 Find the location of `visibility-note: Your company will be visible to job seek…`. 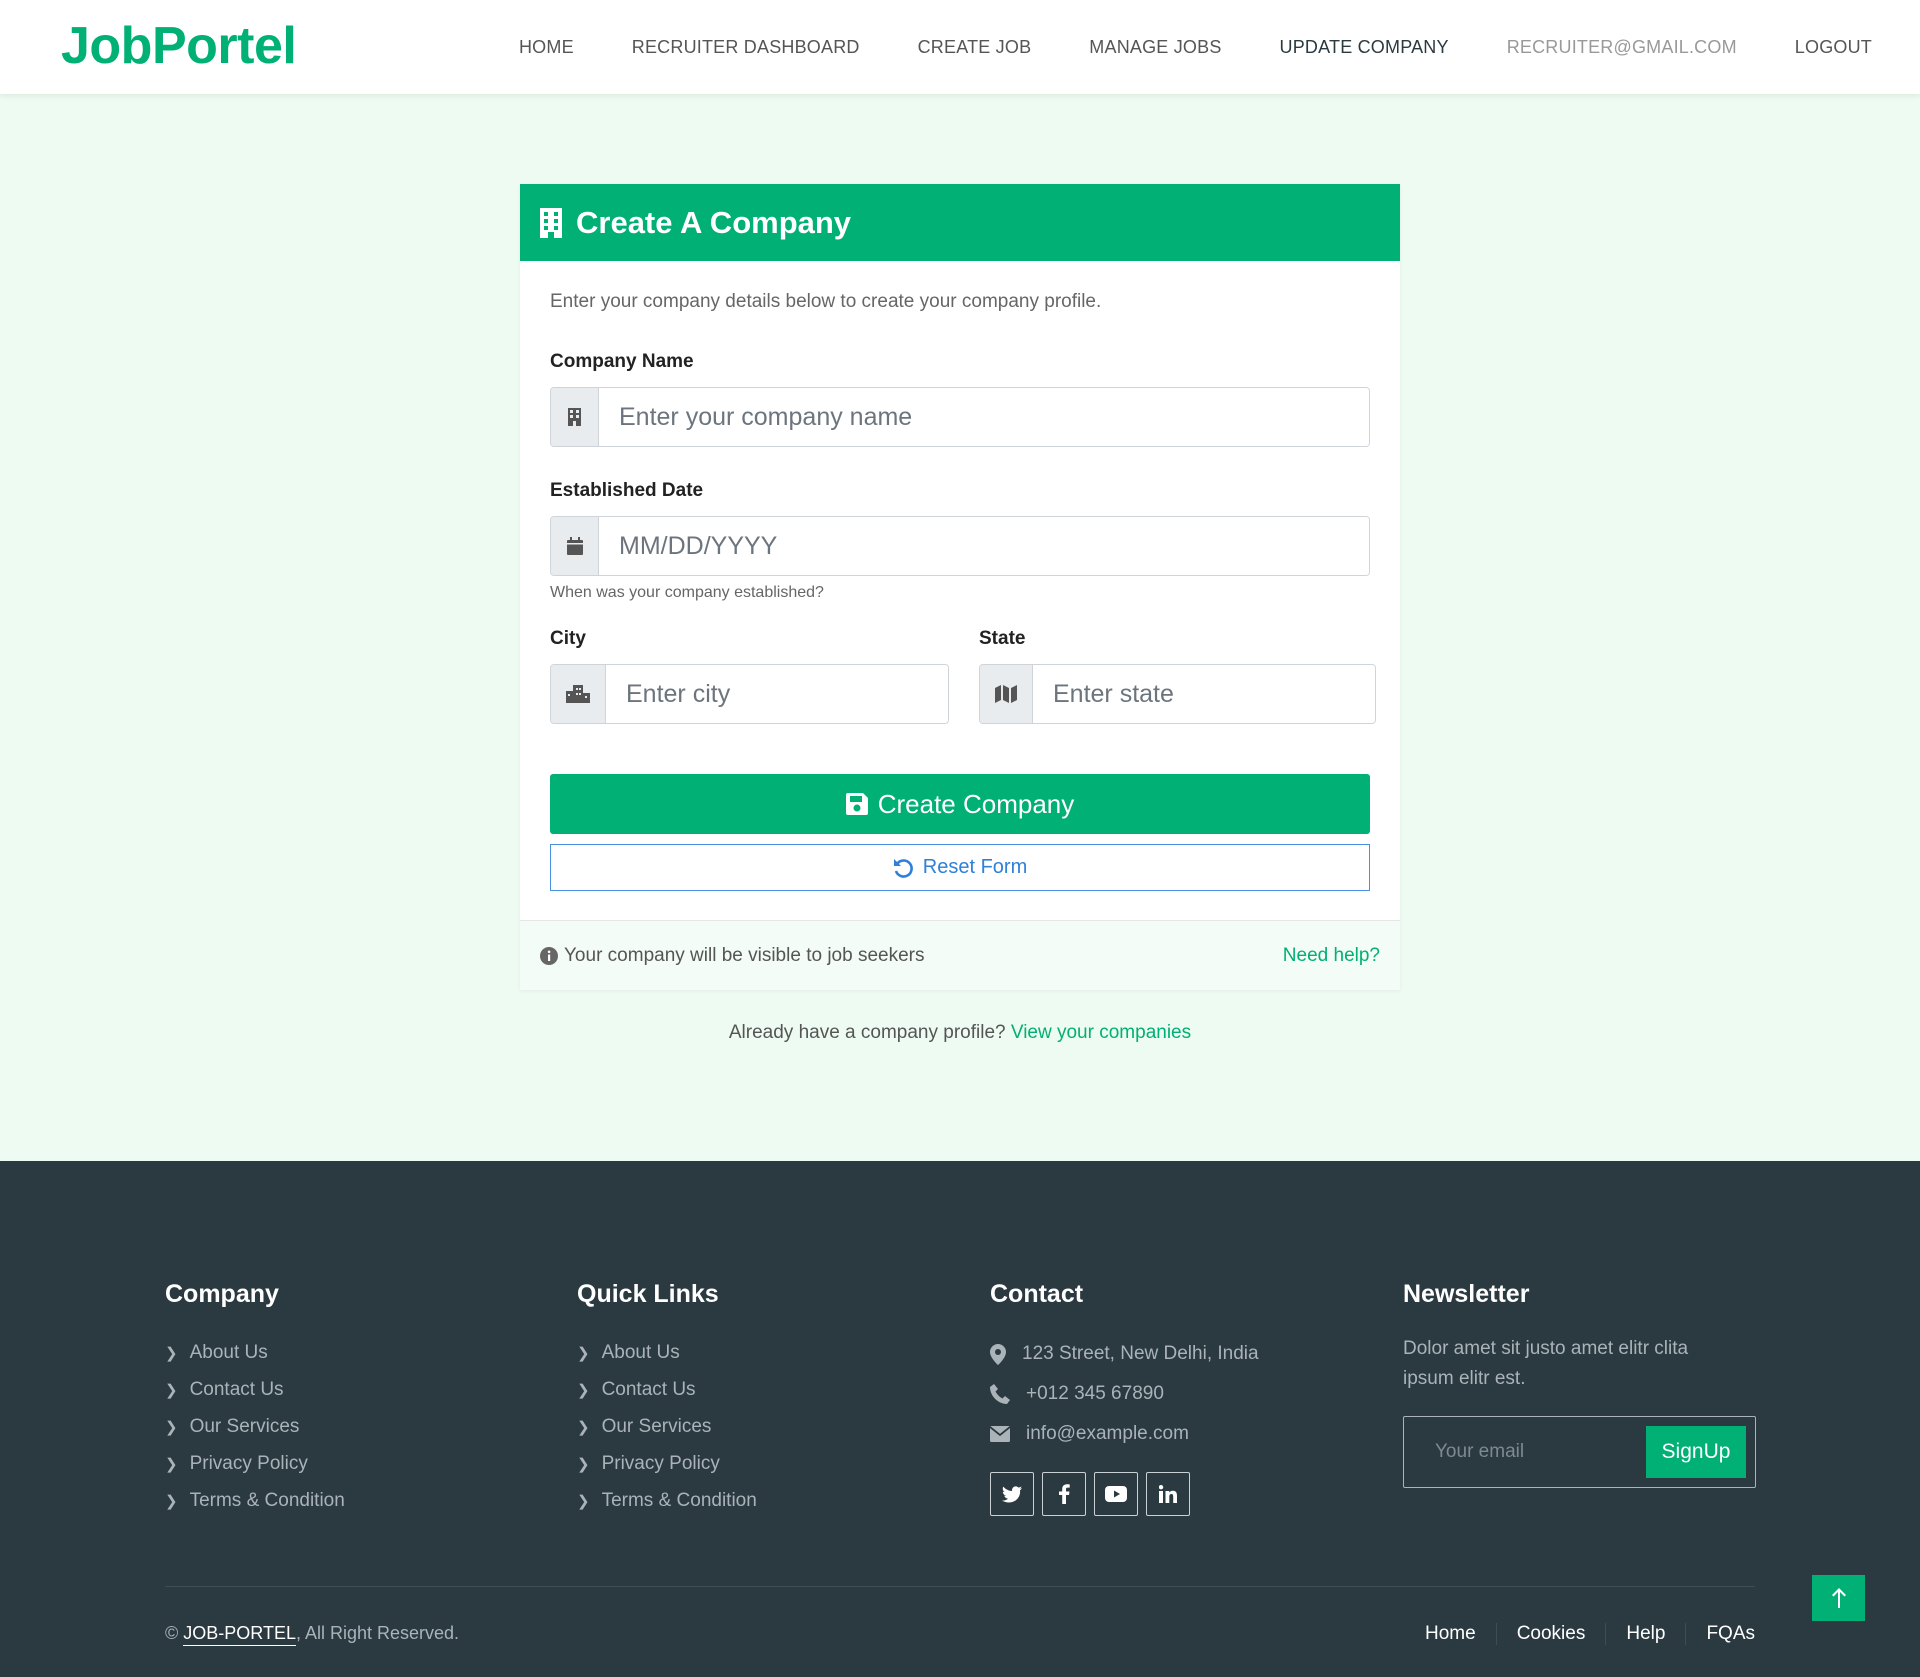

visibility-note: Your company will be visible to job seek… is located at coordinates (732, 956).